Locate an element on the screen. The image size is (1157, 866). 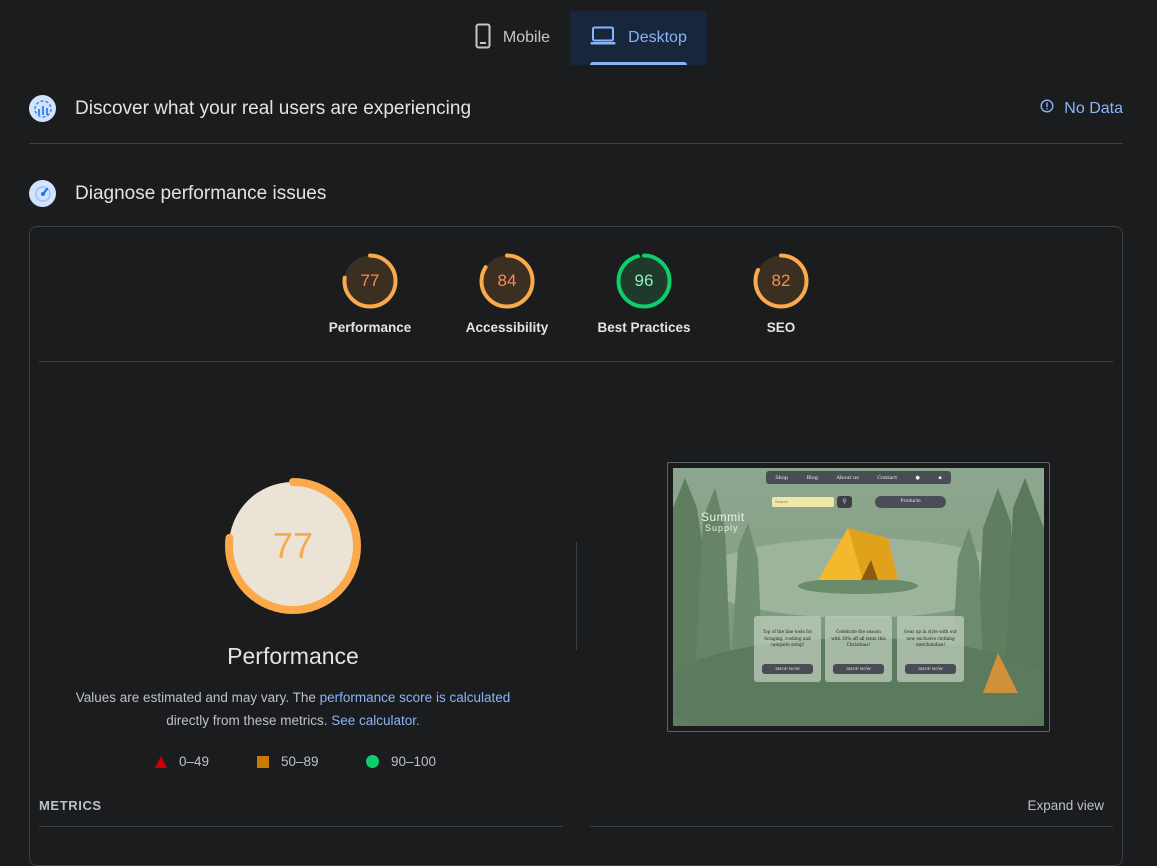
tab-mobile: Mobile is located at coordinates (512, 38).